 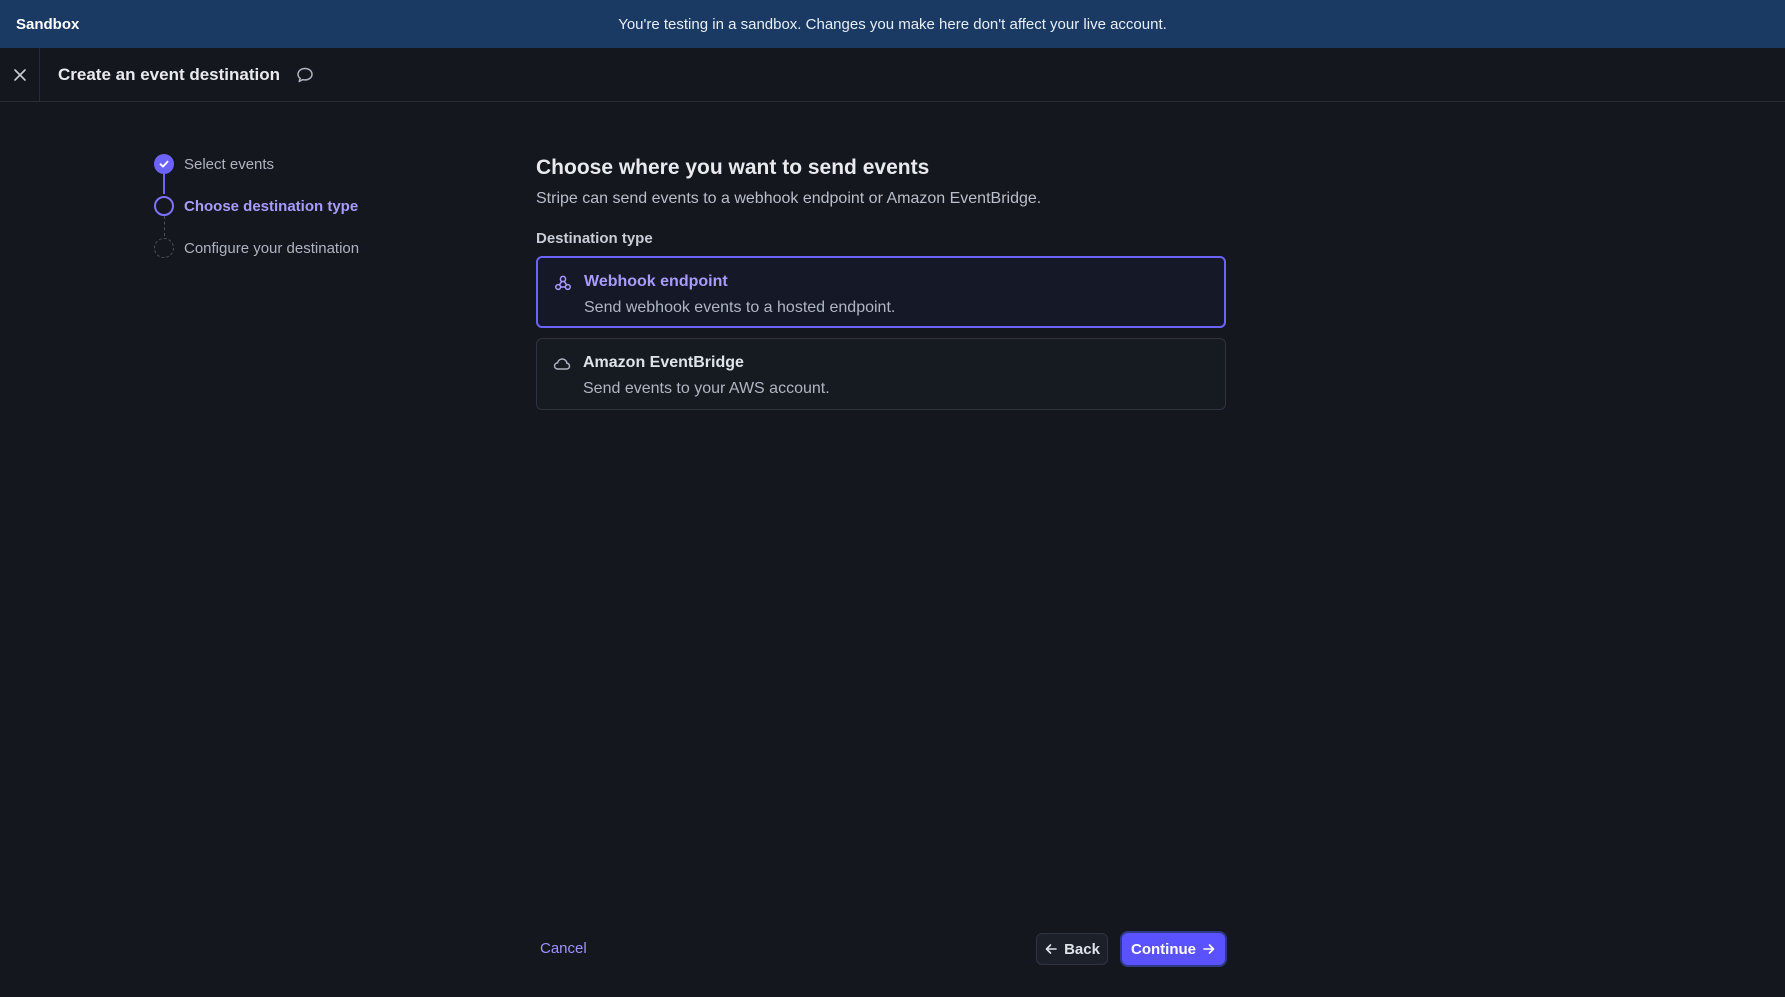 What do you see at coordinates (1051, 949) in the screenshot?
I see `arrow-left-icon` at bounding box center [1051, 949].